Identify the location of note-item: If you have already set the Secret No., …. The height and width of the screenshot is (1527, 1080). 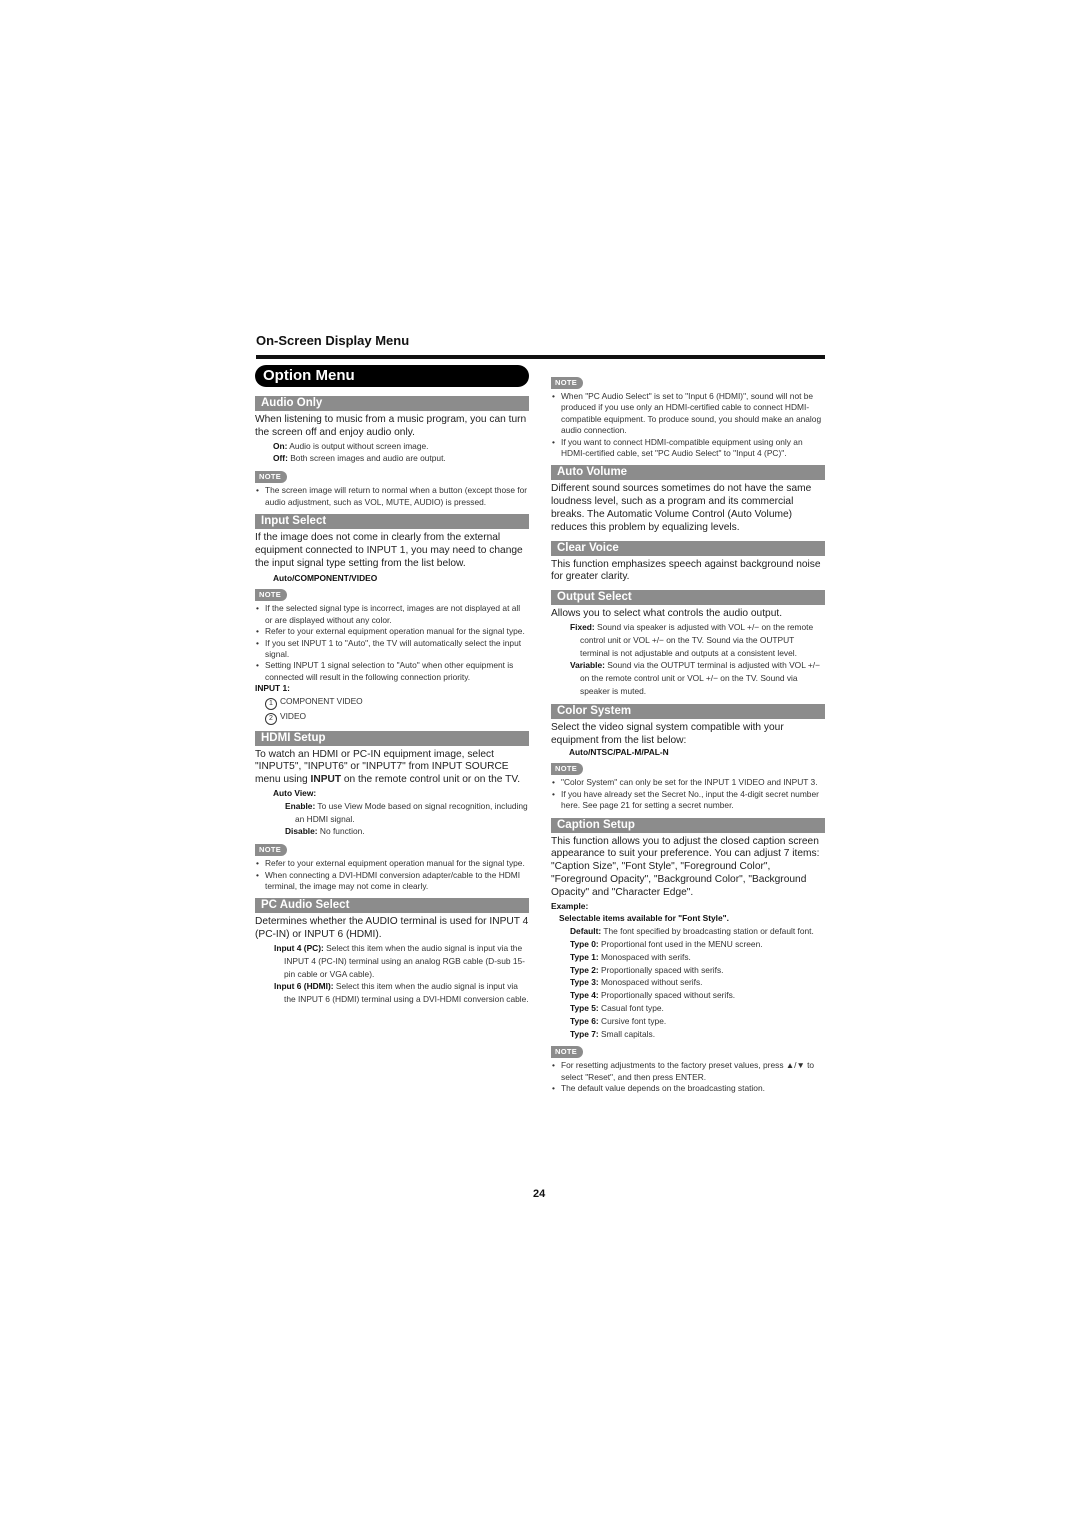
(688, 800).